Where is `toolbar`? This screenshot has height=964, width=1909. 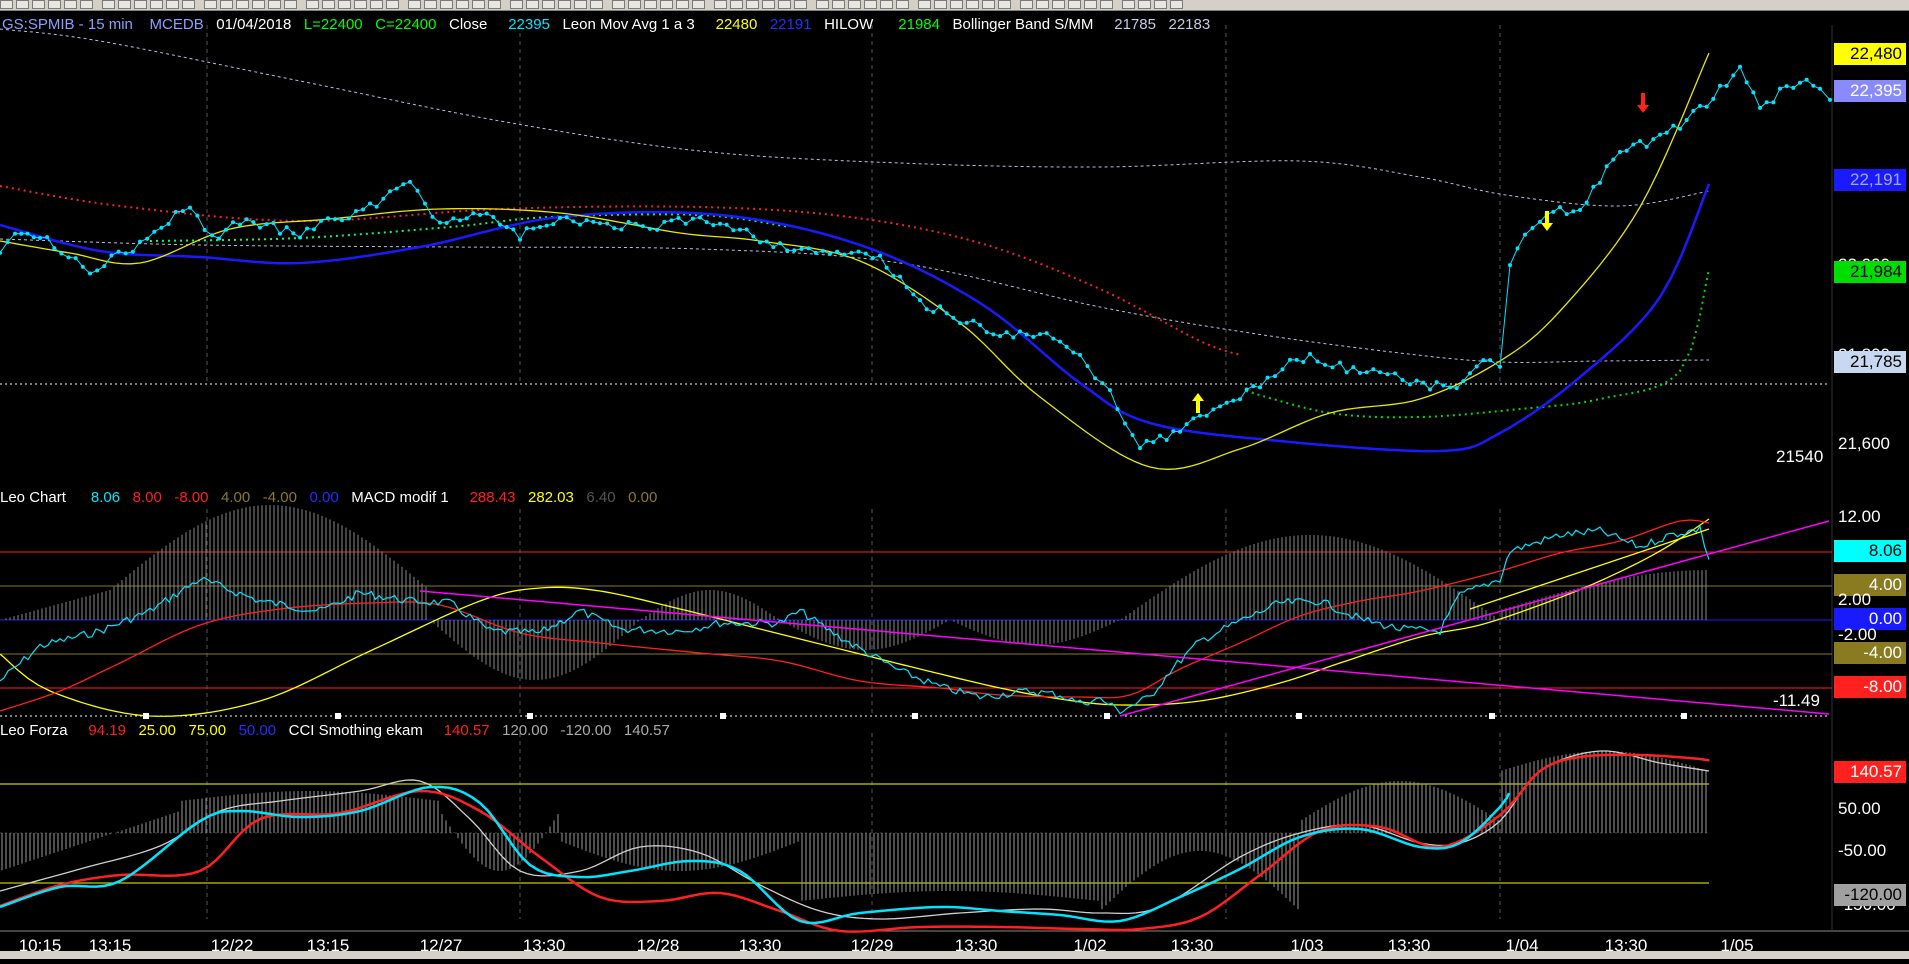 toolbar is located at coordinates (954, 5).